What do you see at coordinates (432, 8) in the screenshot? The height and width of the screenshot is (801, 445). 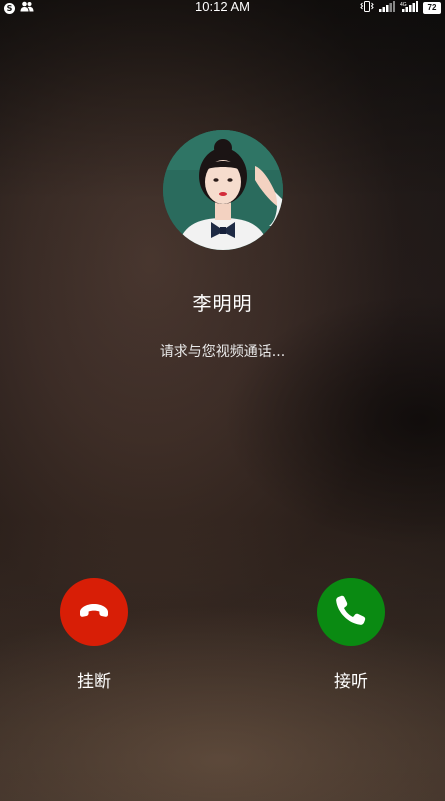 I see `battery-icon: 72` at bounding box center [432, 8].